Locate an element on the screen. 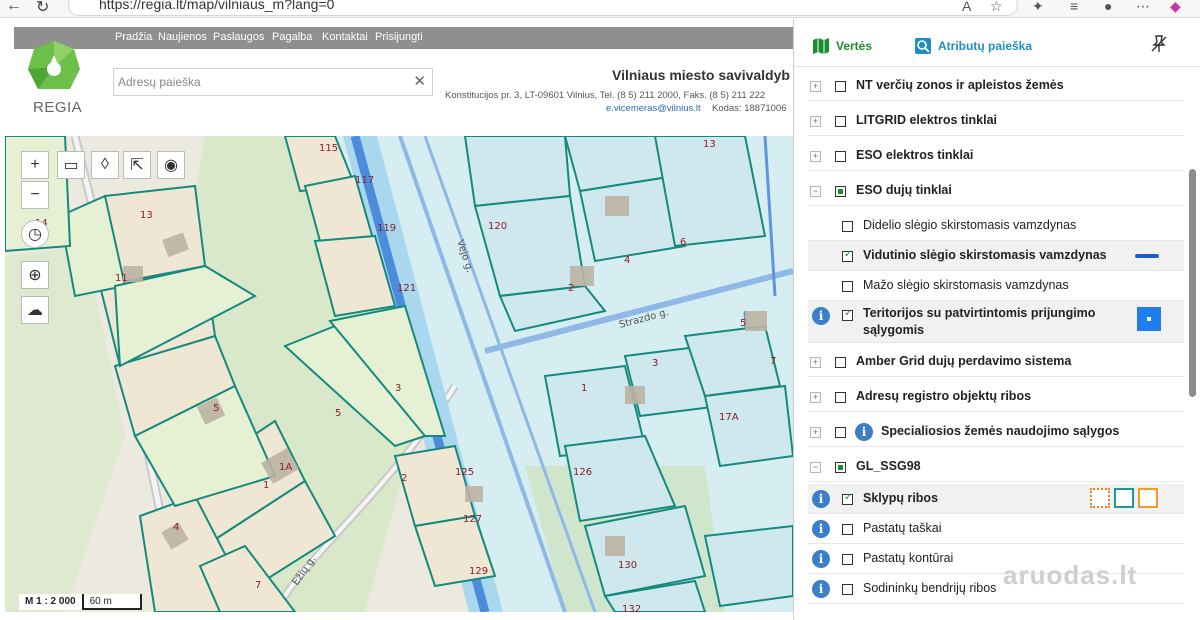  plot-number: 5 is located at coordinates (743, 323).